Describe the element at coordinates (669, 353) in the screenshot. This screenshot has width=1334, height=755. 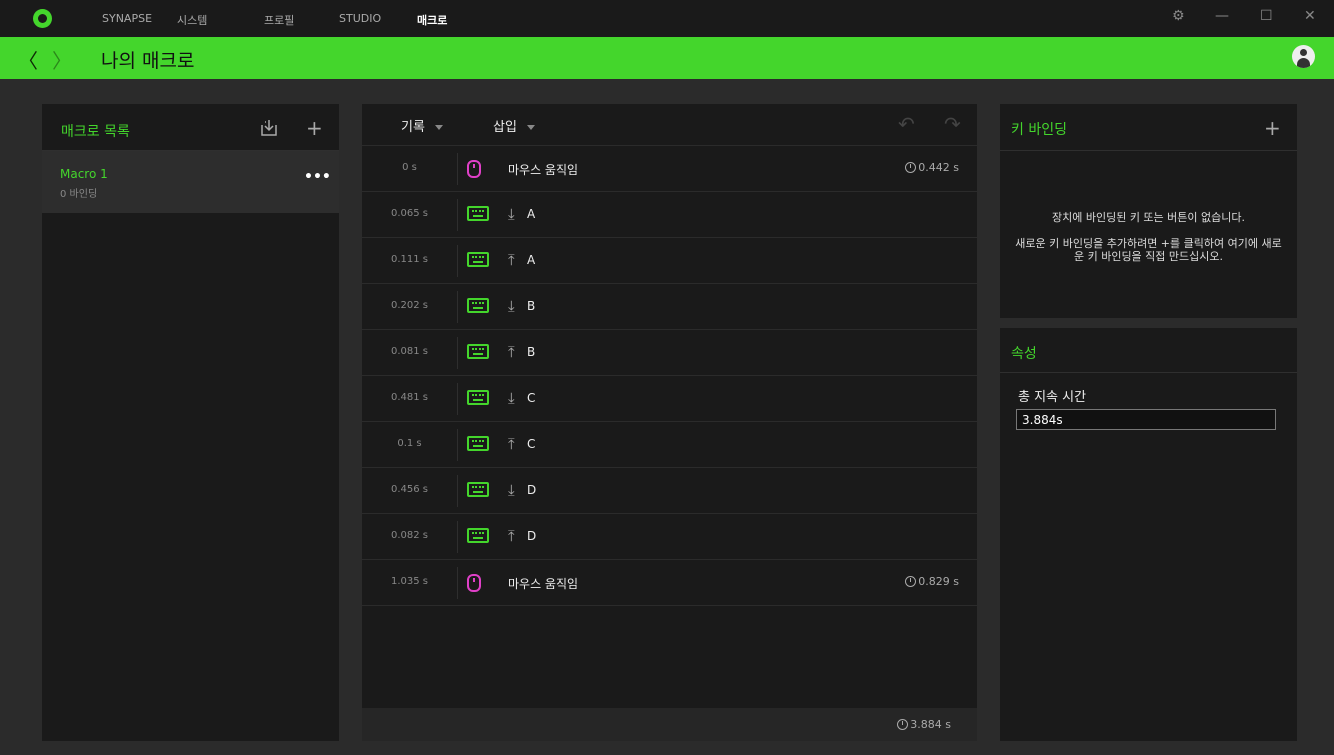
I see `macro-step-row: 0.081 s ⤒ B` at that location.